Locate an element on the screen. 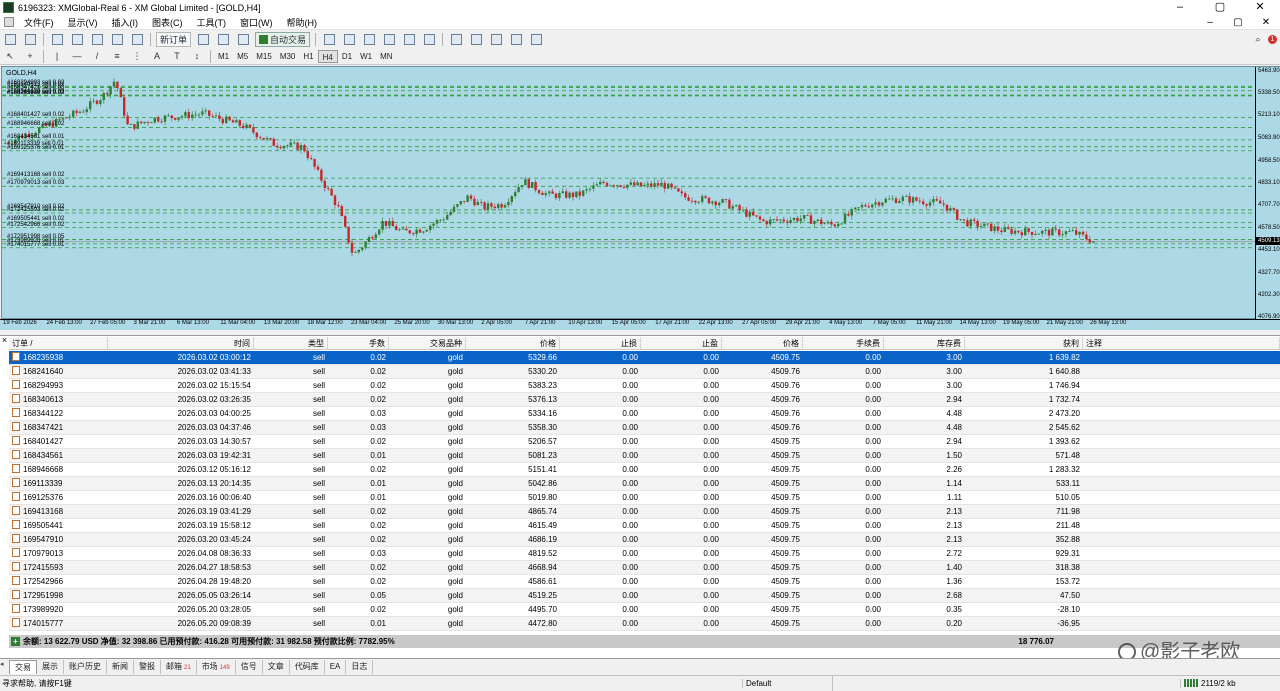 Image resolution: width=1280 pixels, height=691 pixels. menu-insert: 插入(I) is located at coordinates (125, 22).